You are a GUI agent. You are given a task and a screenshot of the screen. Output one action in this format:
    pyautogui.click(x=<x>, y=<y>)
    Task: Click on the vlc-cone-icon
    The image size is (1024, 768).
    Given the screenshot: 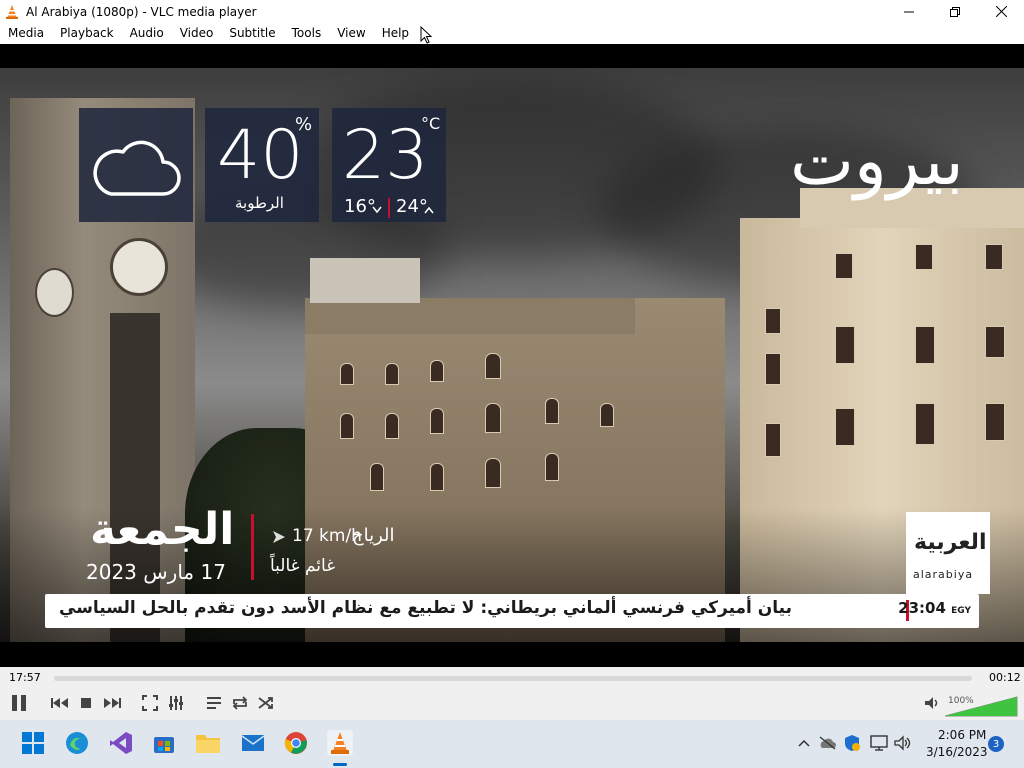 What is the action you would take?
    pyautogui.click(x=12, y=11)
    